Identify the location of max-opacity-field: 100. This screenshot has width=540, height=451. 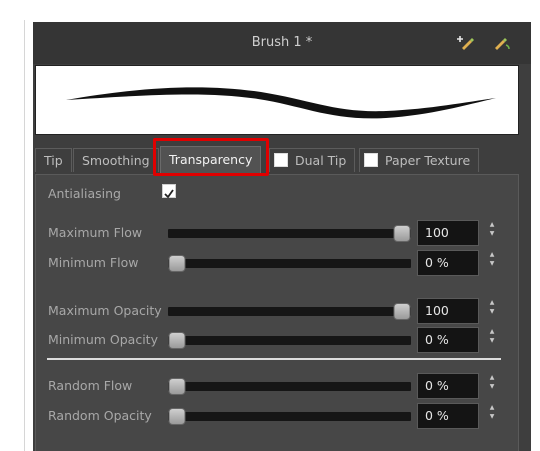
(448, 311).